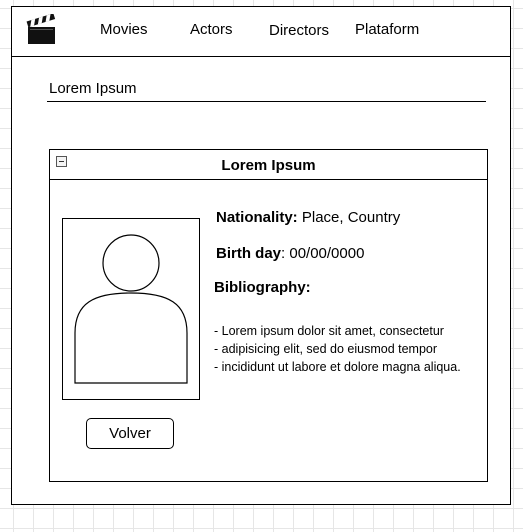 Image resolution: width=523 pixels, height=532 pixels. I want to click on birthday-value: : 00/00/0000, so click(323, 253).